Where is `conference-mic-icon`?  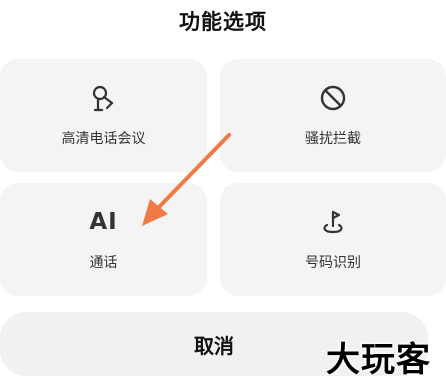 conference-mic-icon is located at coordinates (103, 98).